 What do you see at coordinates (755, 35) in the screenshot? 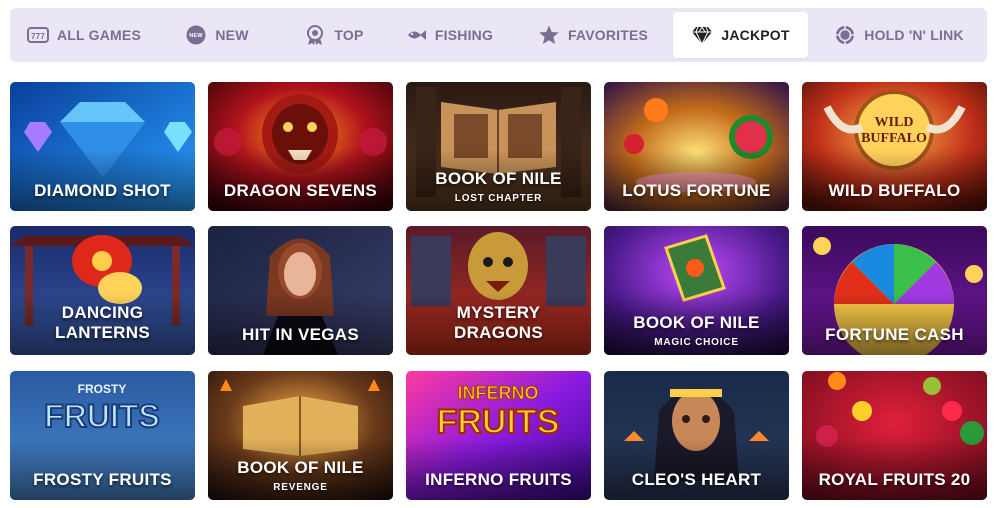
I see `tab-label: JACKPOT` at bounding box center [755, 35].